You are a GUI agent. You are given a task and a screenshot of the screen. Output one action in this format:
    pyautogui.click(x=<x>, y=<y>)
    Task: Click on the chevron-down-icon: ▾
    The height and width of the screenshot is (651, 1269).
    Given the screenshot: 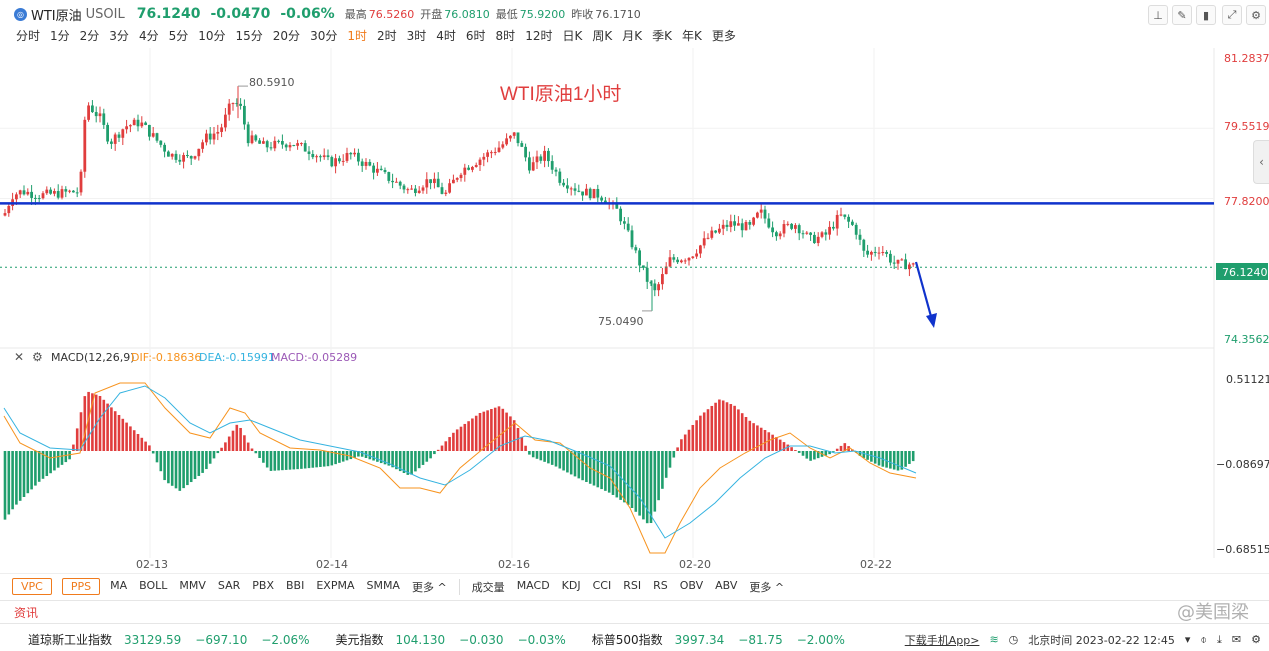 What is the action you would take?
    pyautogui.click(x=1188, y=639)
    